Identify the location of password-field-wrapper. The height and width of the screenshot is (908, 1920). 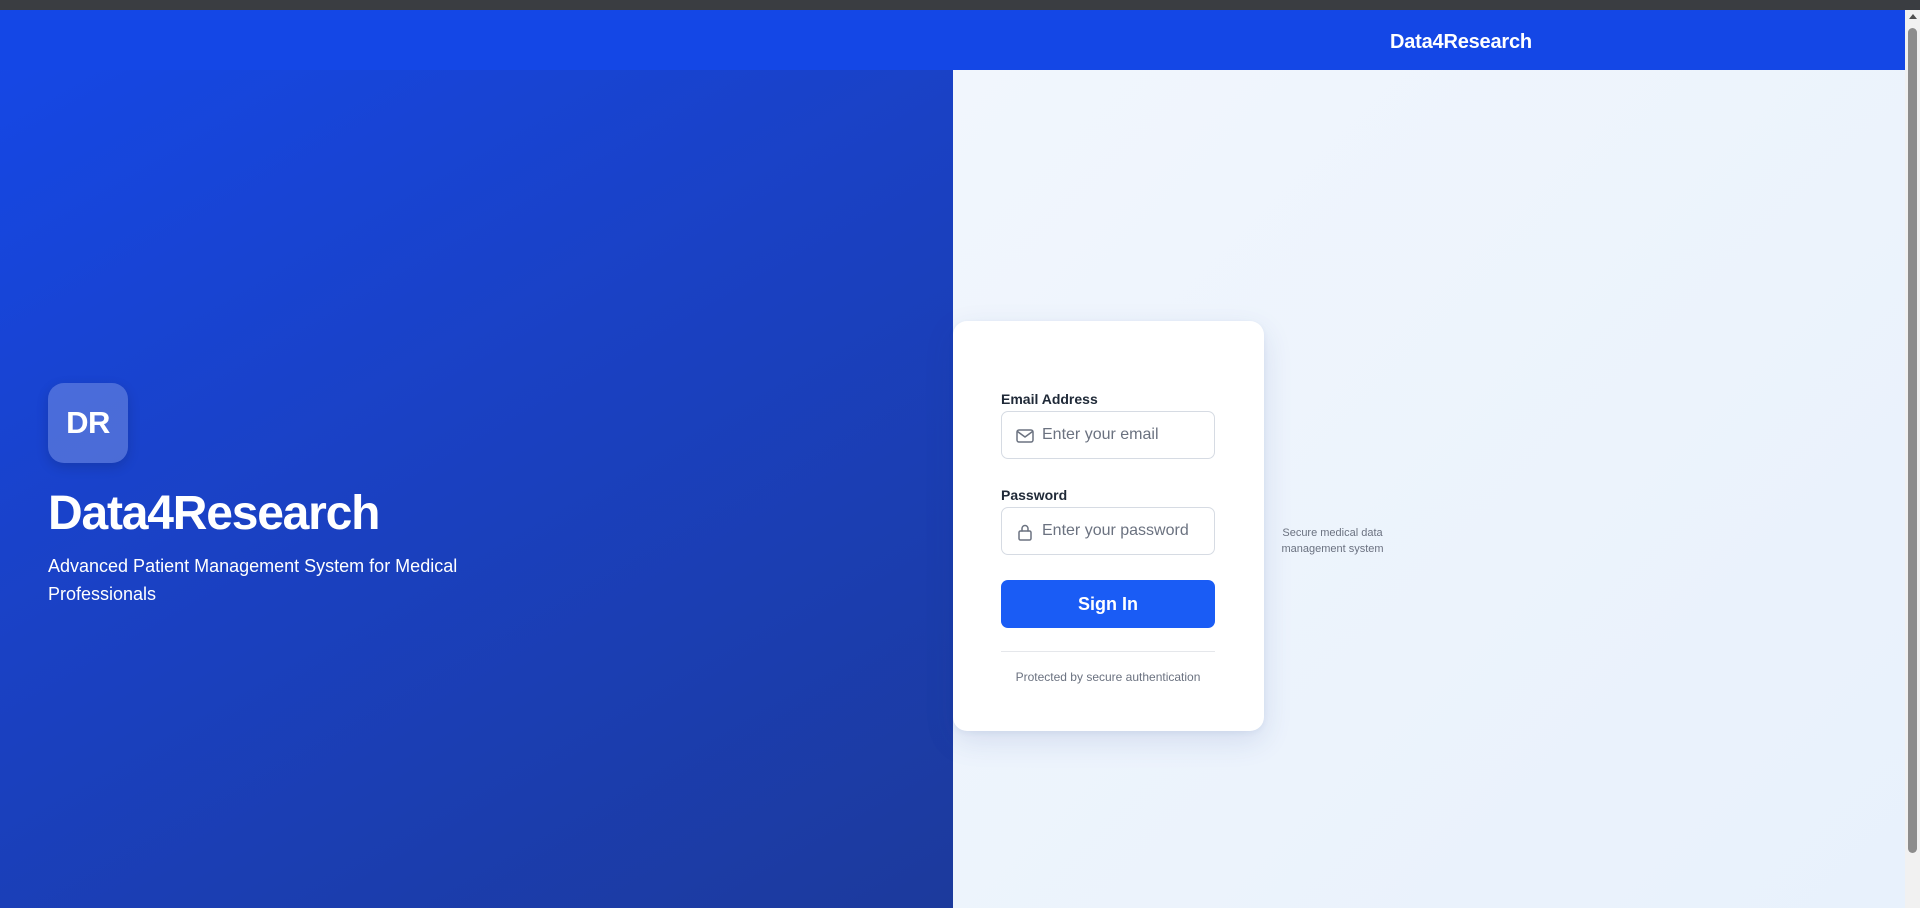
(1108, 531).